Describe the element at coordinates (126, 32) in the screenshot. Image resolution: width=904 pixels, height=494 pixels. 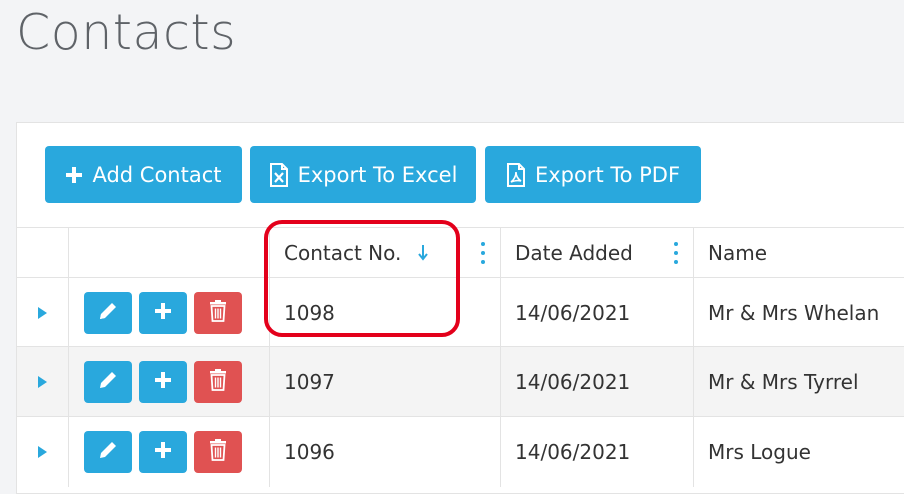
I see `page-title: Contacts` at that location.